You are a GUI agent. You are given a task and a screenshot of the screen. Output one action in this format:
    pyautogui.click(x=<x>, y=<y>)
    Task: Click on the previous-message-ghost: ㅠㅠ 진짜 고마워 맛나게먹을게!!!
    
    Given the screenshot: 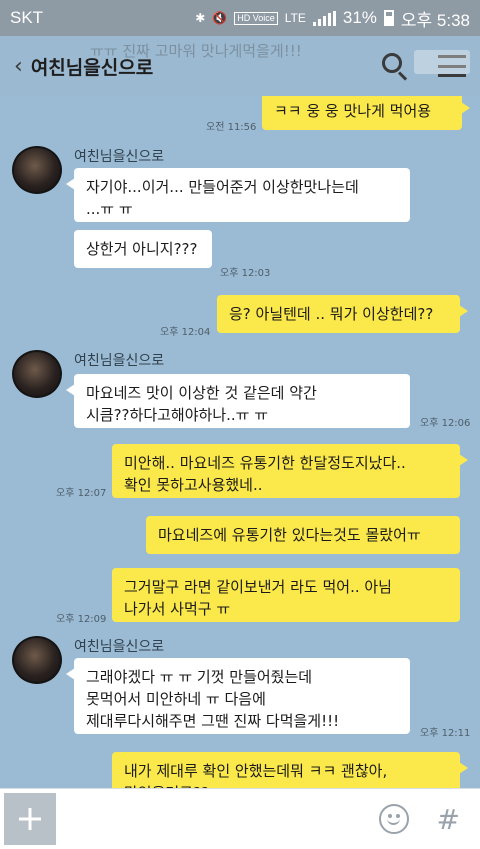 What is the action you would take?
    pyautogui.click(x=196, y=51)
    